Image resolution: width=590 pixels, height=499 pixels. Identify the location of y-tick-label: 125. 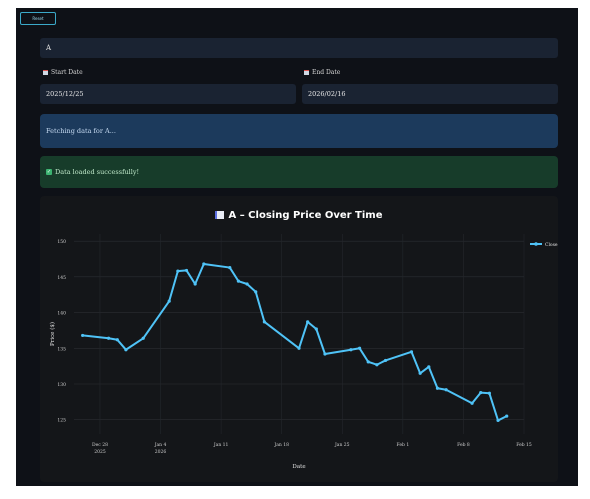
(61, 421).